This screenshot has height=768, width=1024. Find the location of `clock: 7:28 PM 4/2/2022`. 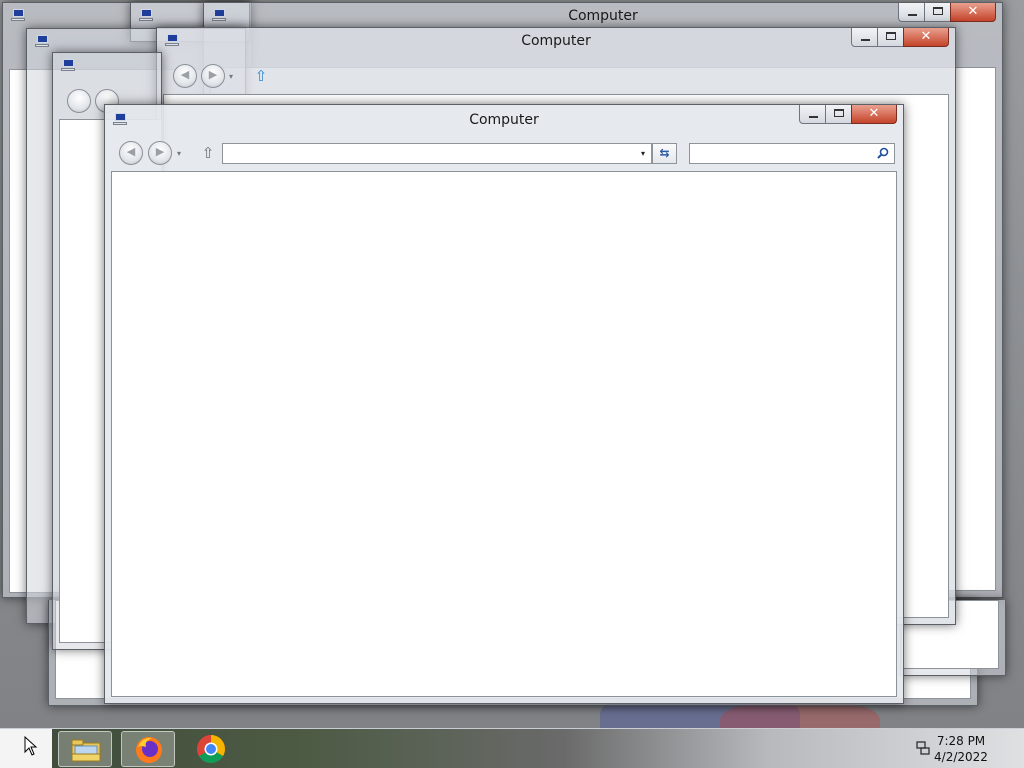

clock: 7:28 PM 4/2/2022 is located at coordinates (961, 749).